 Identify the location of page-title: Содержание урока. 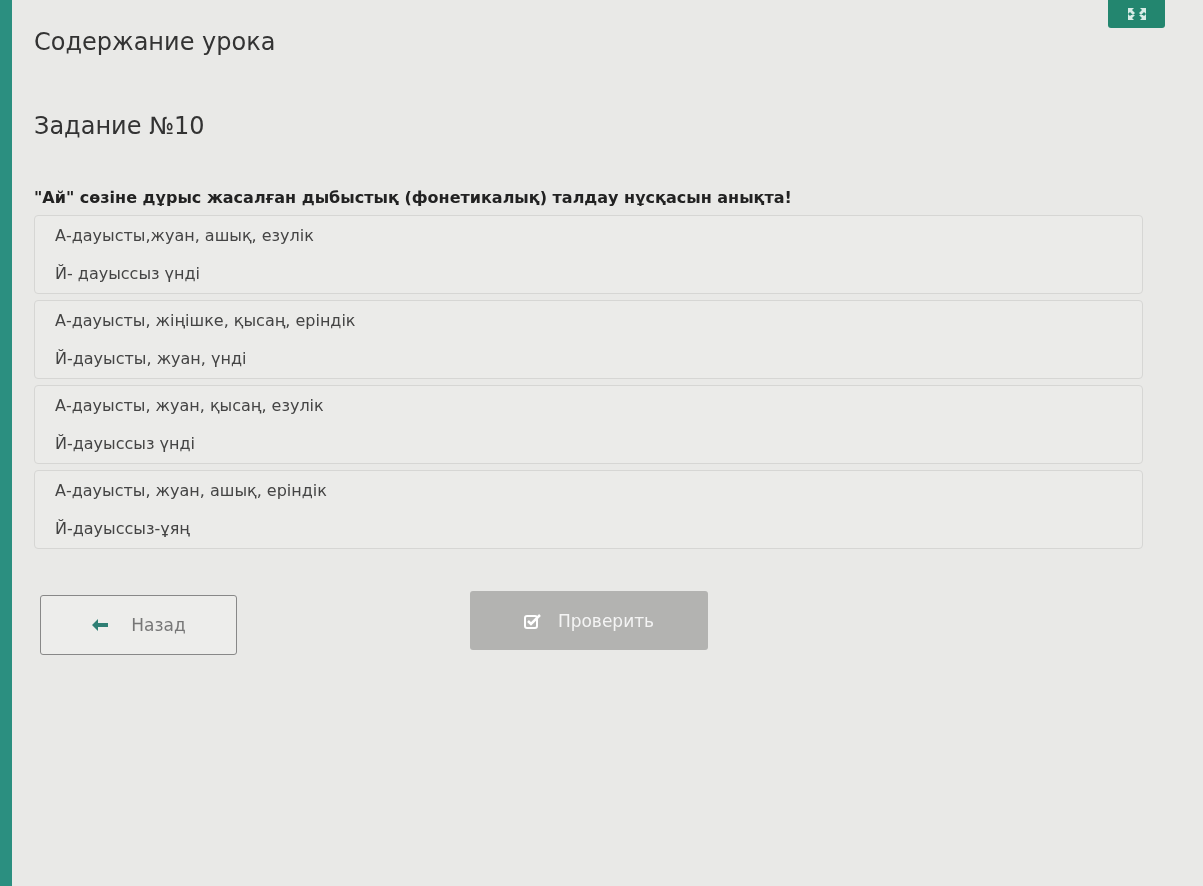
(155, 42).